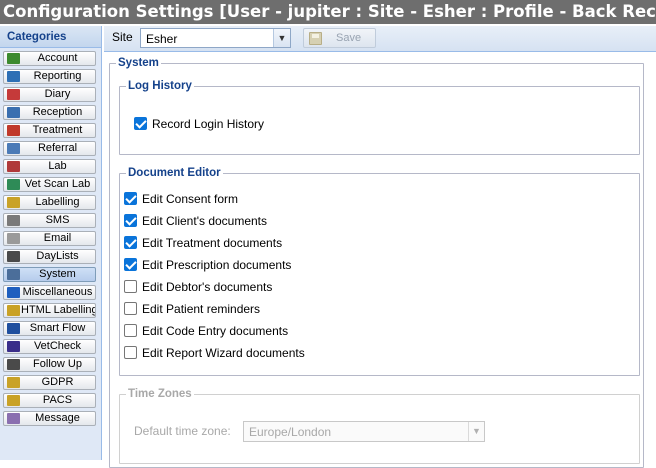 This screenshot has width=656, height=468. What do you see at coordinates (174, 173) in the screenshot?
I see `document-editor-title: Document Editor` at bounding box center [174, 173].